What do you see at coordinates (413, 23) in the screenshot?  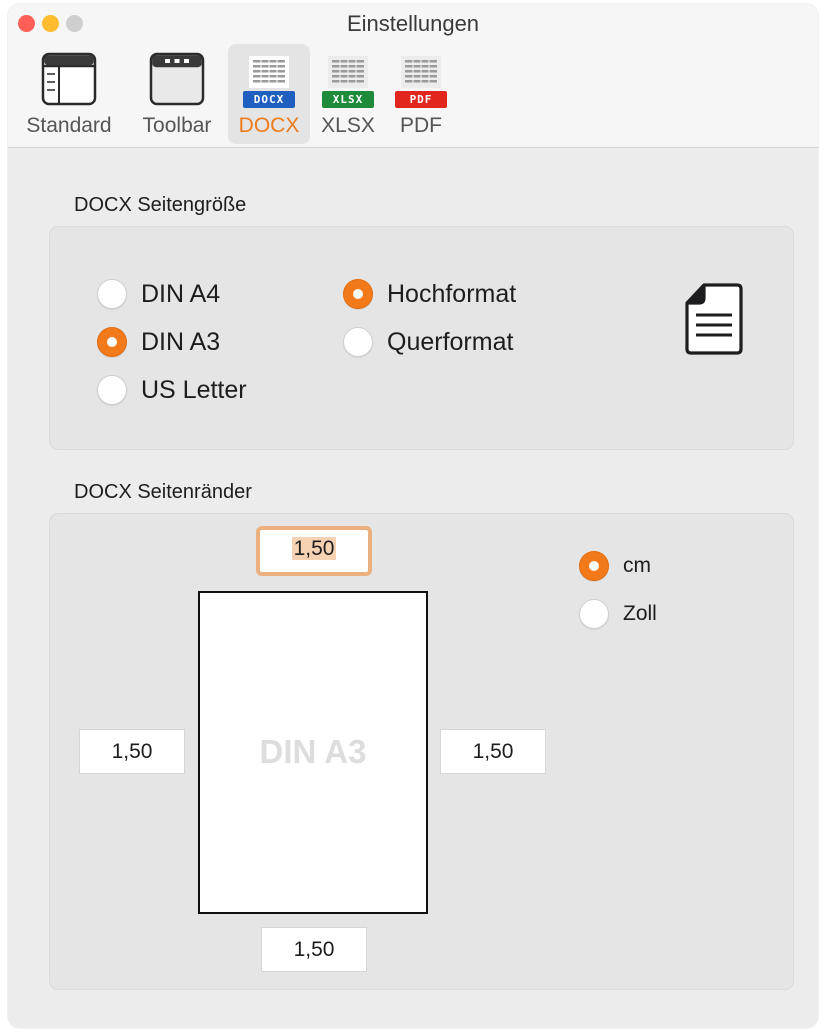 I see `window-title: Einstellungen` at bounding box center [413, 23].